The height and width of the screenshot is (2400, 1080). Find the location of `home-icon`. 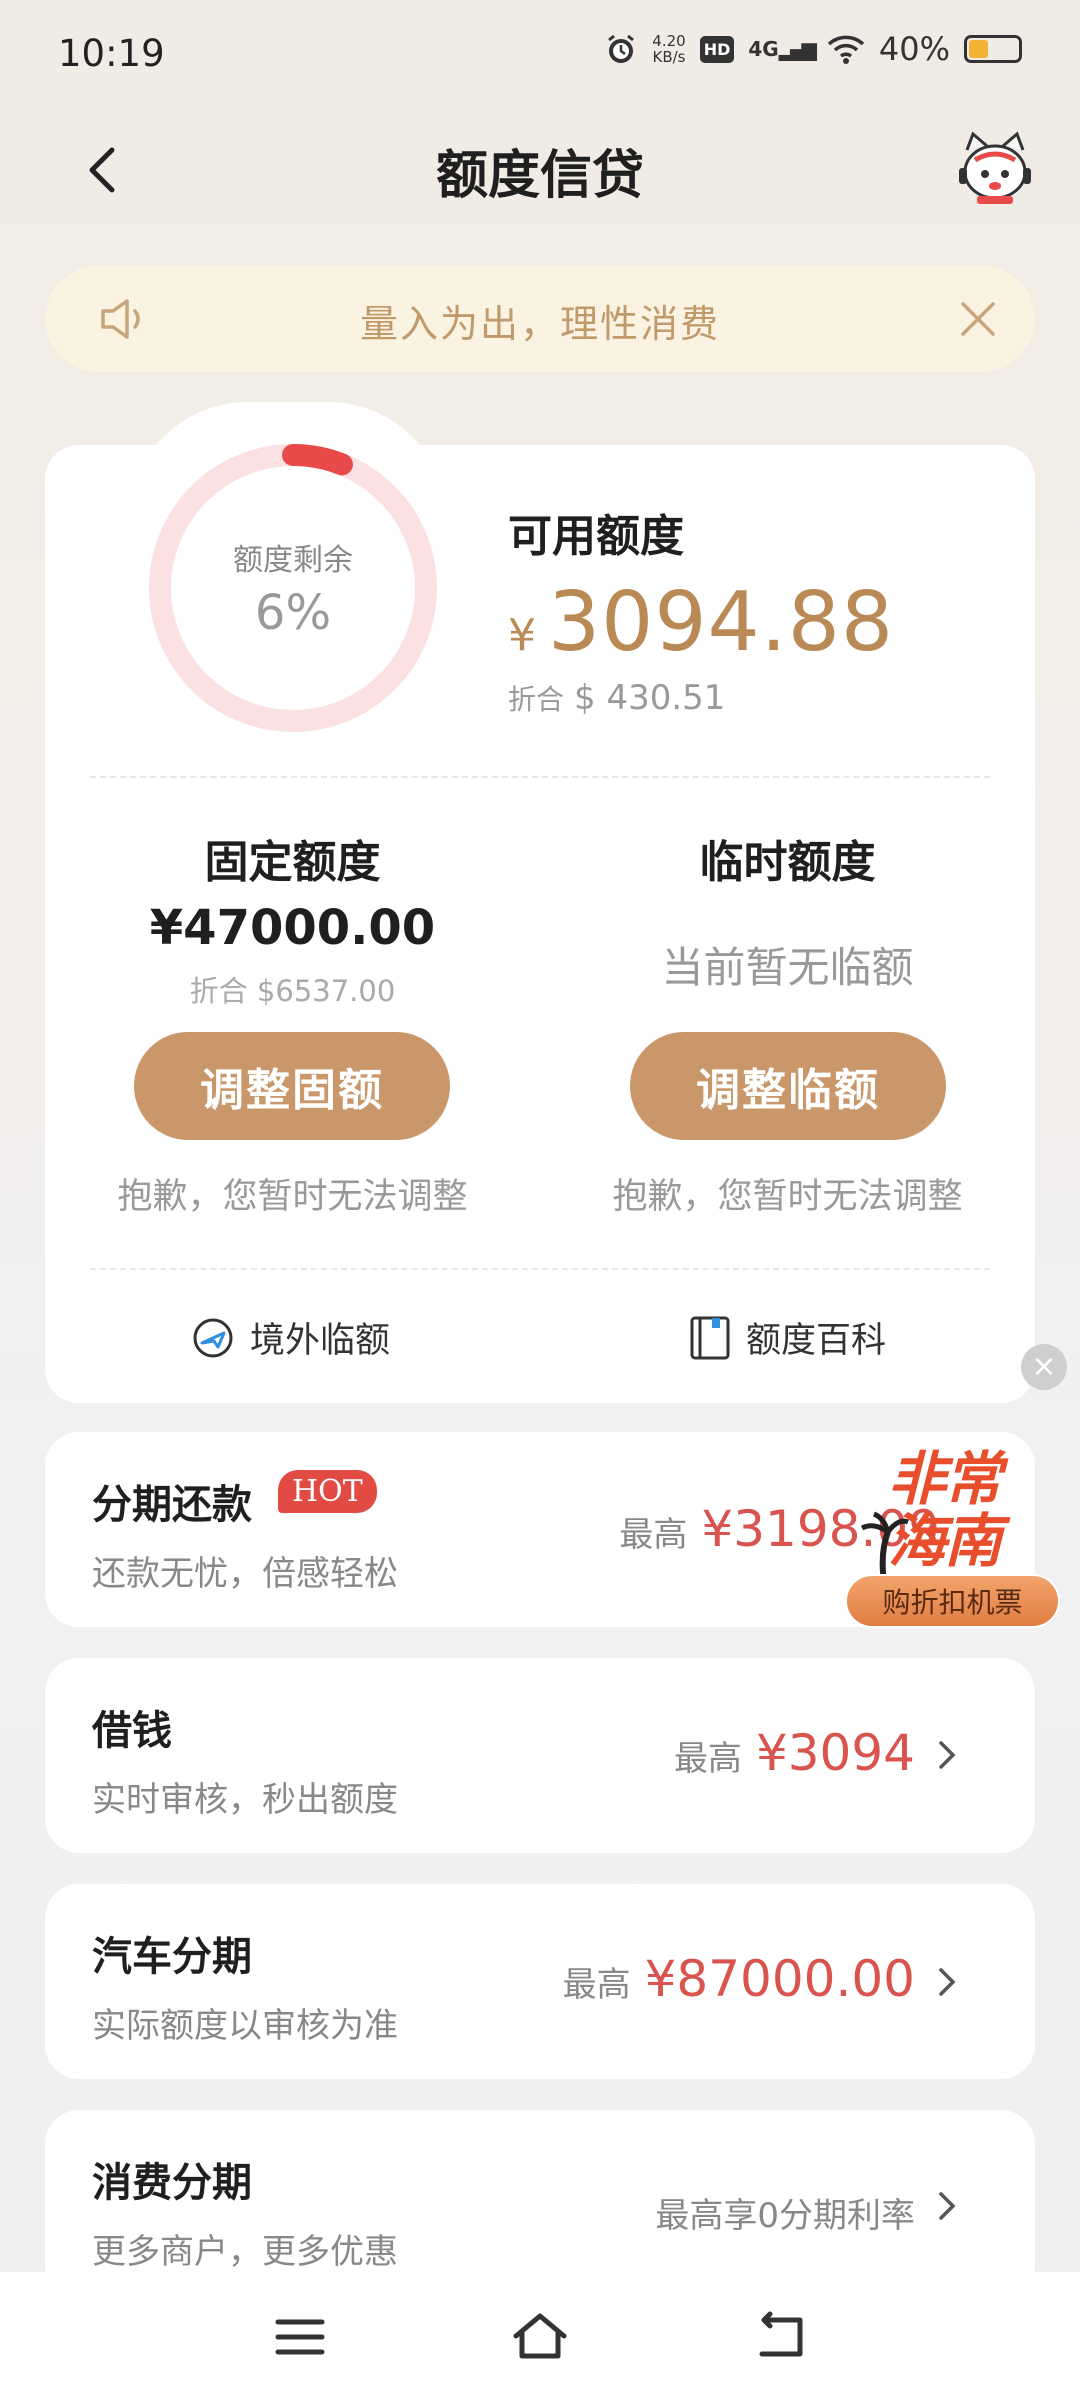

home-icon is located at coordinates (540, 2337).